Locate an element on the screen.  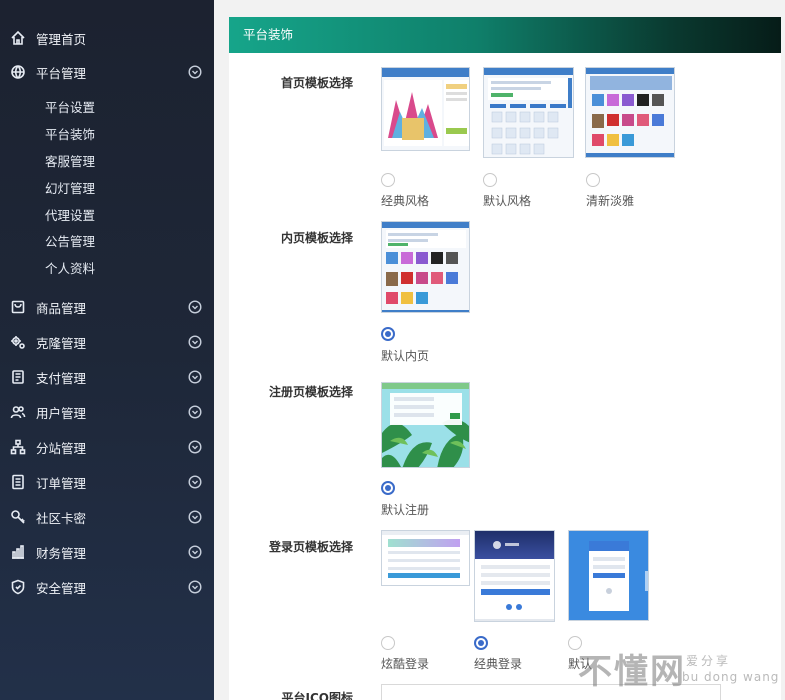
option-label: 炫酷登录 is located at coordinates (405, 664).